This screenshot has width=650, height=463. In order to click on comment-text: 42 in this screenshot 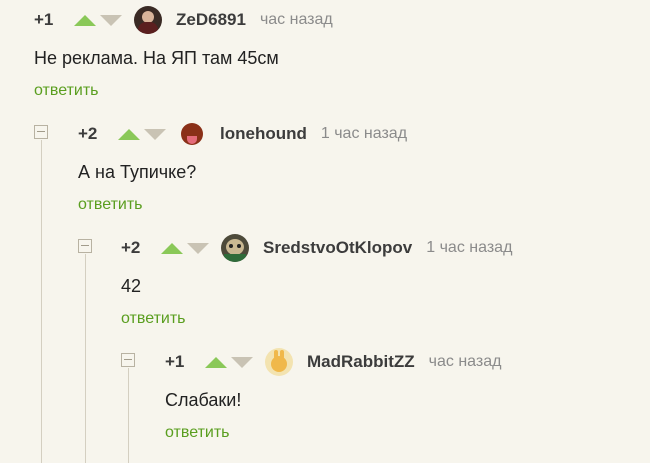, I will do `click(131, 286)`.